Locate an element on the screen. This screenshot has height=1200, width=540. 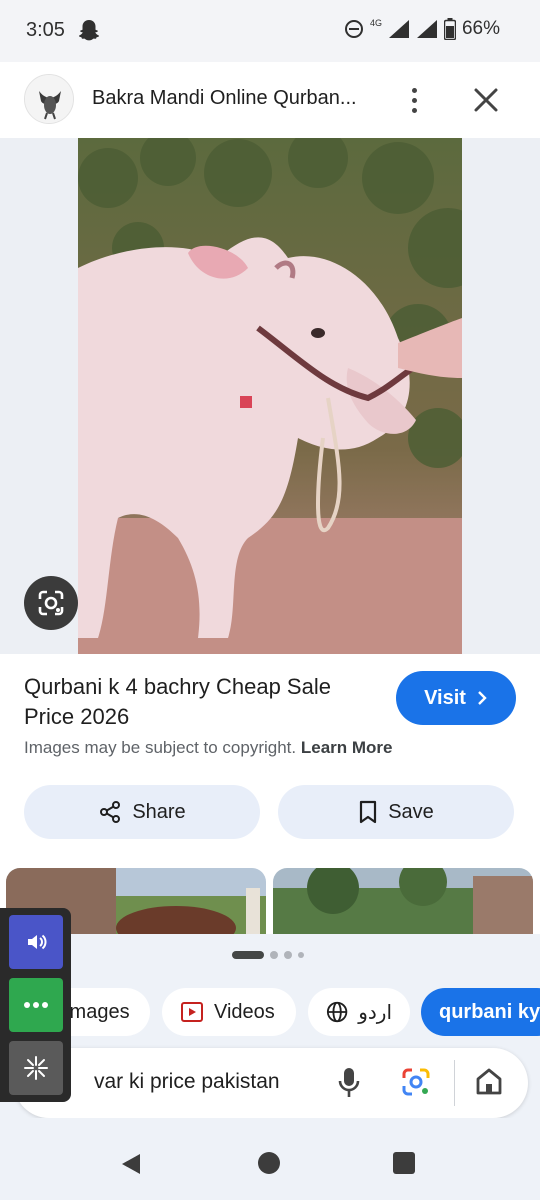
visit-button: Visit is located at coordinates (456, 698).